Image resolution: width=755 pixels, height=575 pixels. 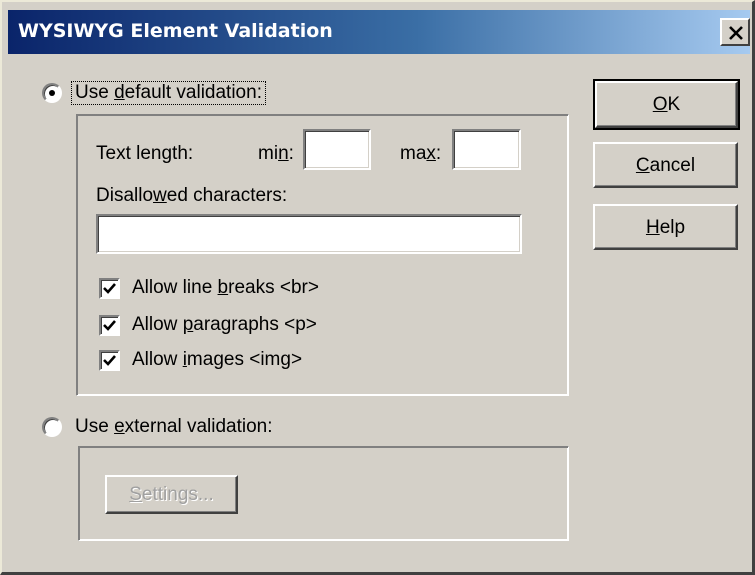 I want to click on help-button: Help, so click(x=665, y=227).